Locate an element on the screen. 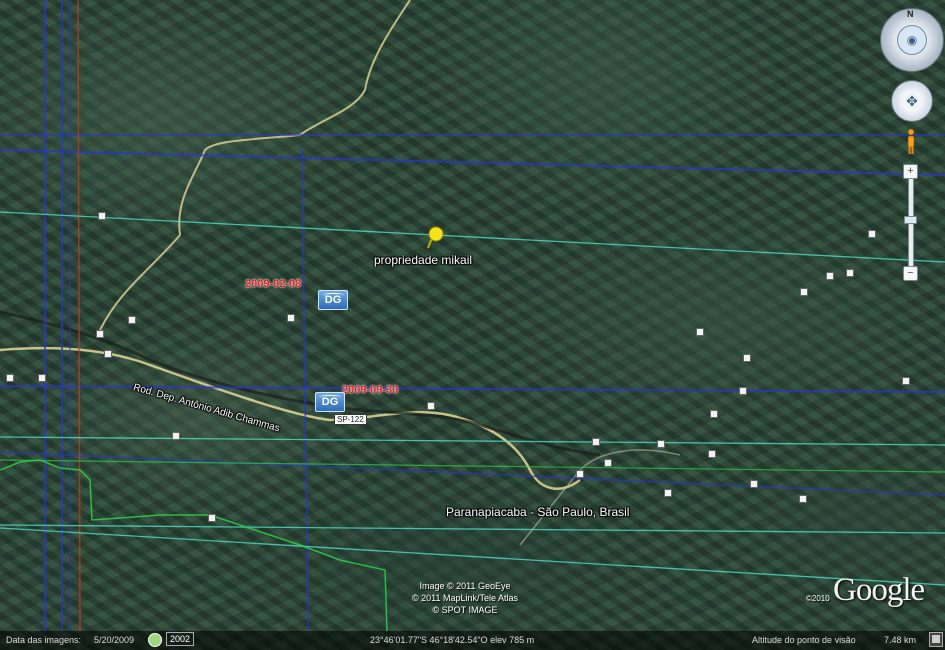 This screenshot has height=650, width=945. zoom-thumb is located at coordinates (910, 220).